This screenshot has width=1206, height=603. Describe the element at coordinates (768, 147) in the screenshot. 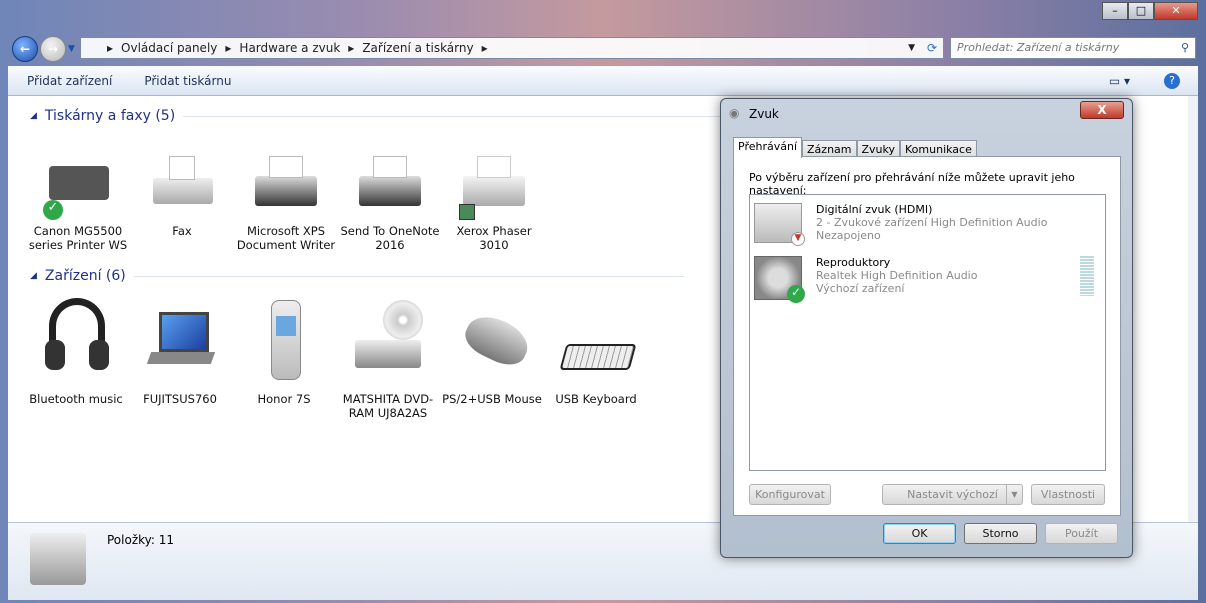

I see `tab-playback: Přehrávání` at that location.